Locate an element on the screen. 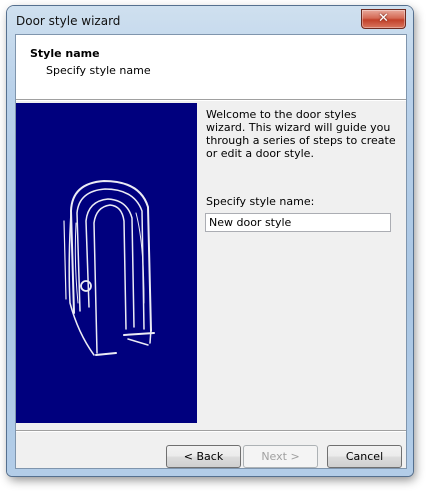 Image resolution: width=428 pixels, height=495 pixels. close-button: ✕ is located at coordinates (383, 19).